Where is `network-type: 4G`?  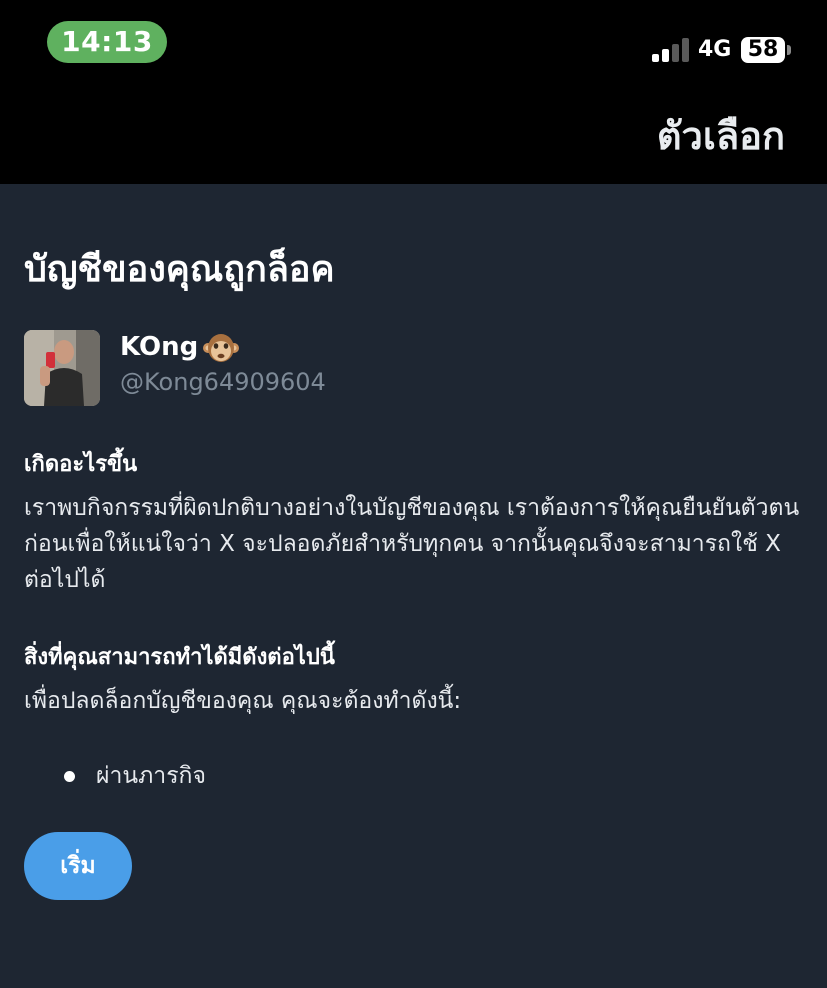
network-type: 4G is located at coordinates (715, 49).